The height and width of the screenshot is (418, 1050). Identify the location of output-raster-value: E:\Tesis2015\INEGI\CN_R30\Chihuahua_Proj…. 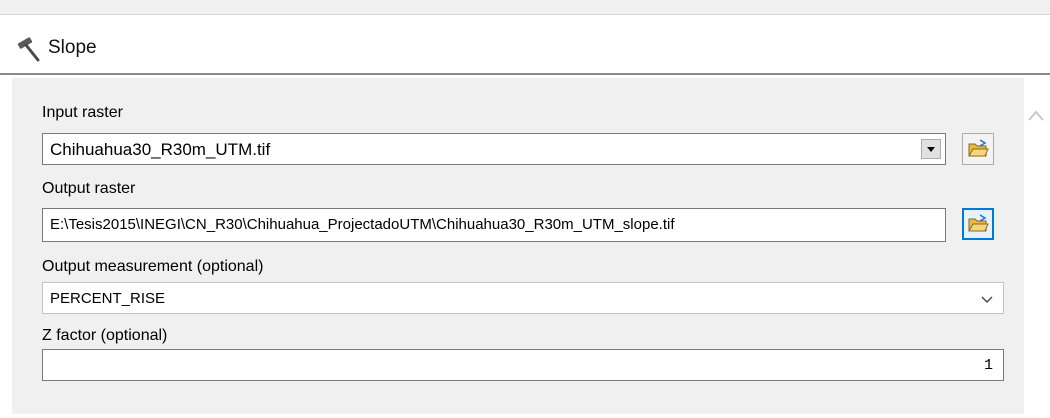
(362, 224).